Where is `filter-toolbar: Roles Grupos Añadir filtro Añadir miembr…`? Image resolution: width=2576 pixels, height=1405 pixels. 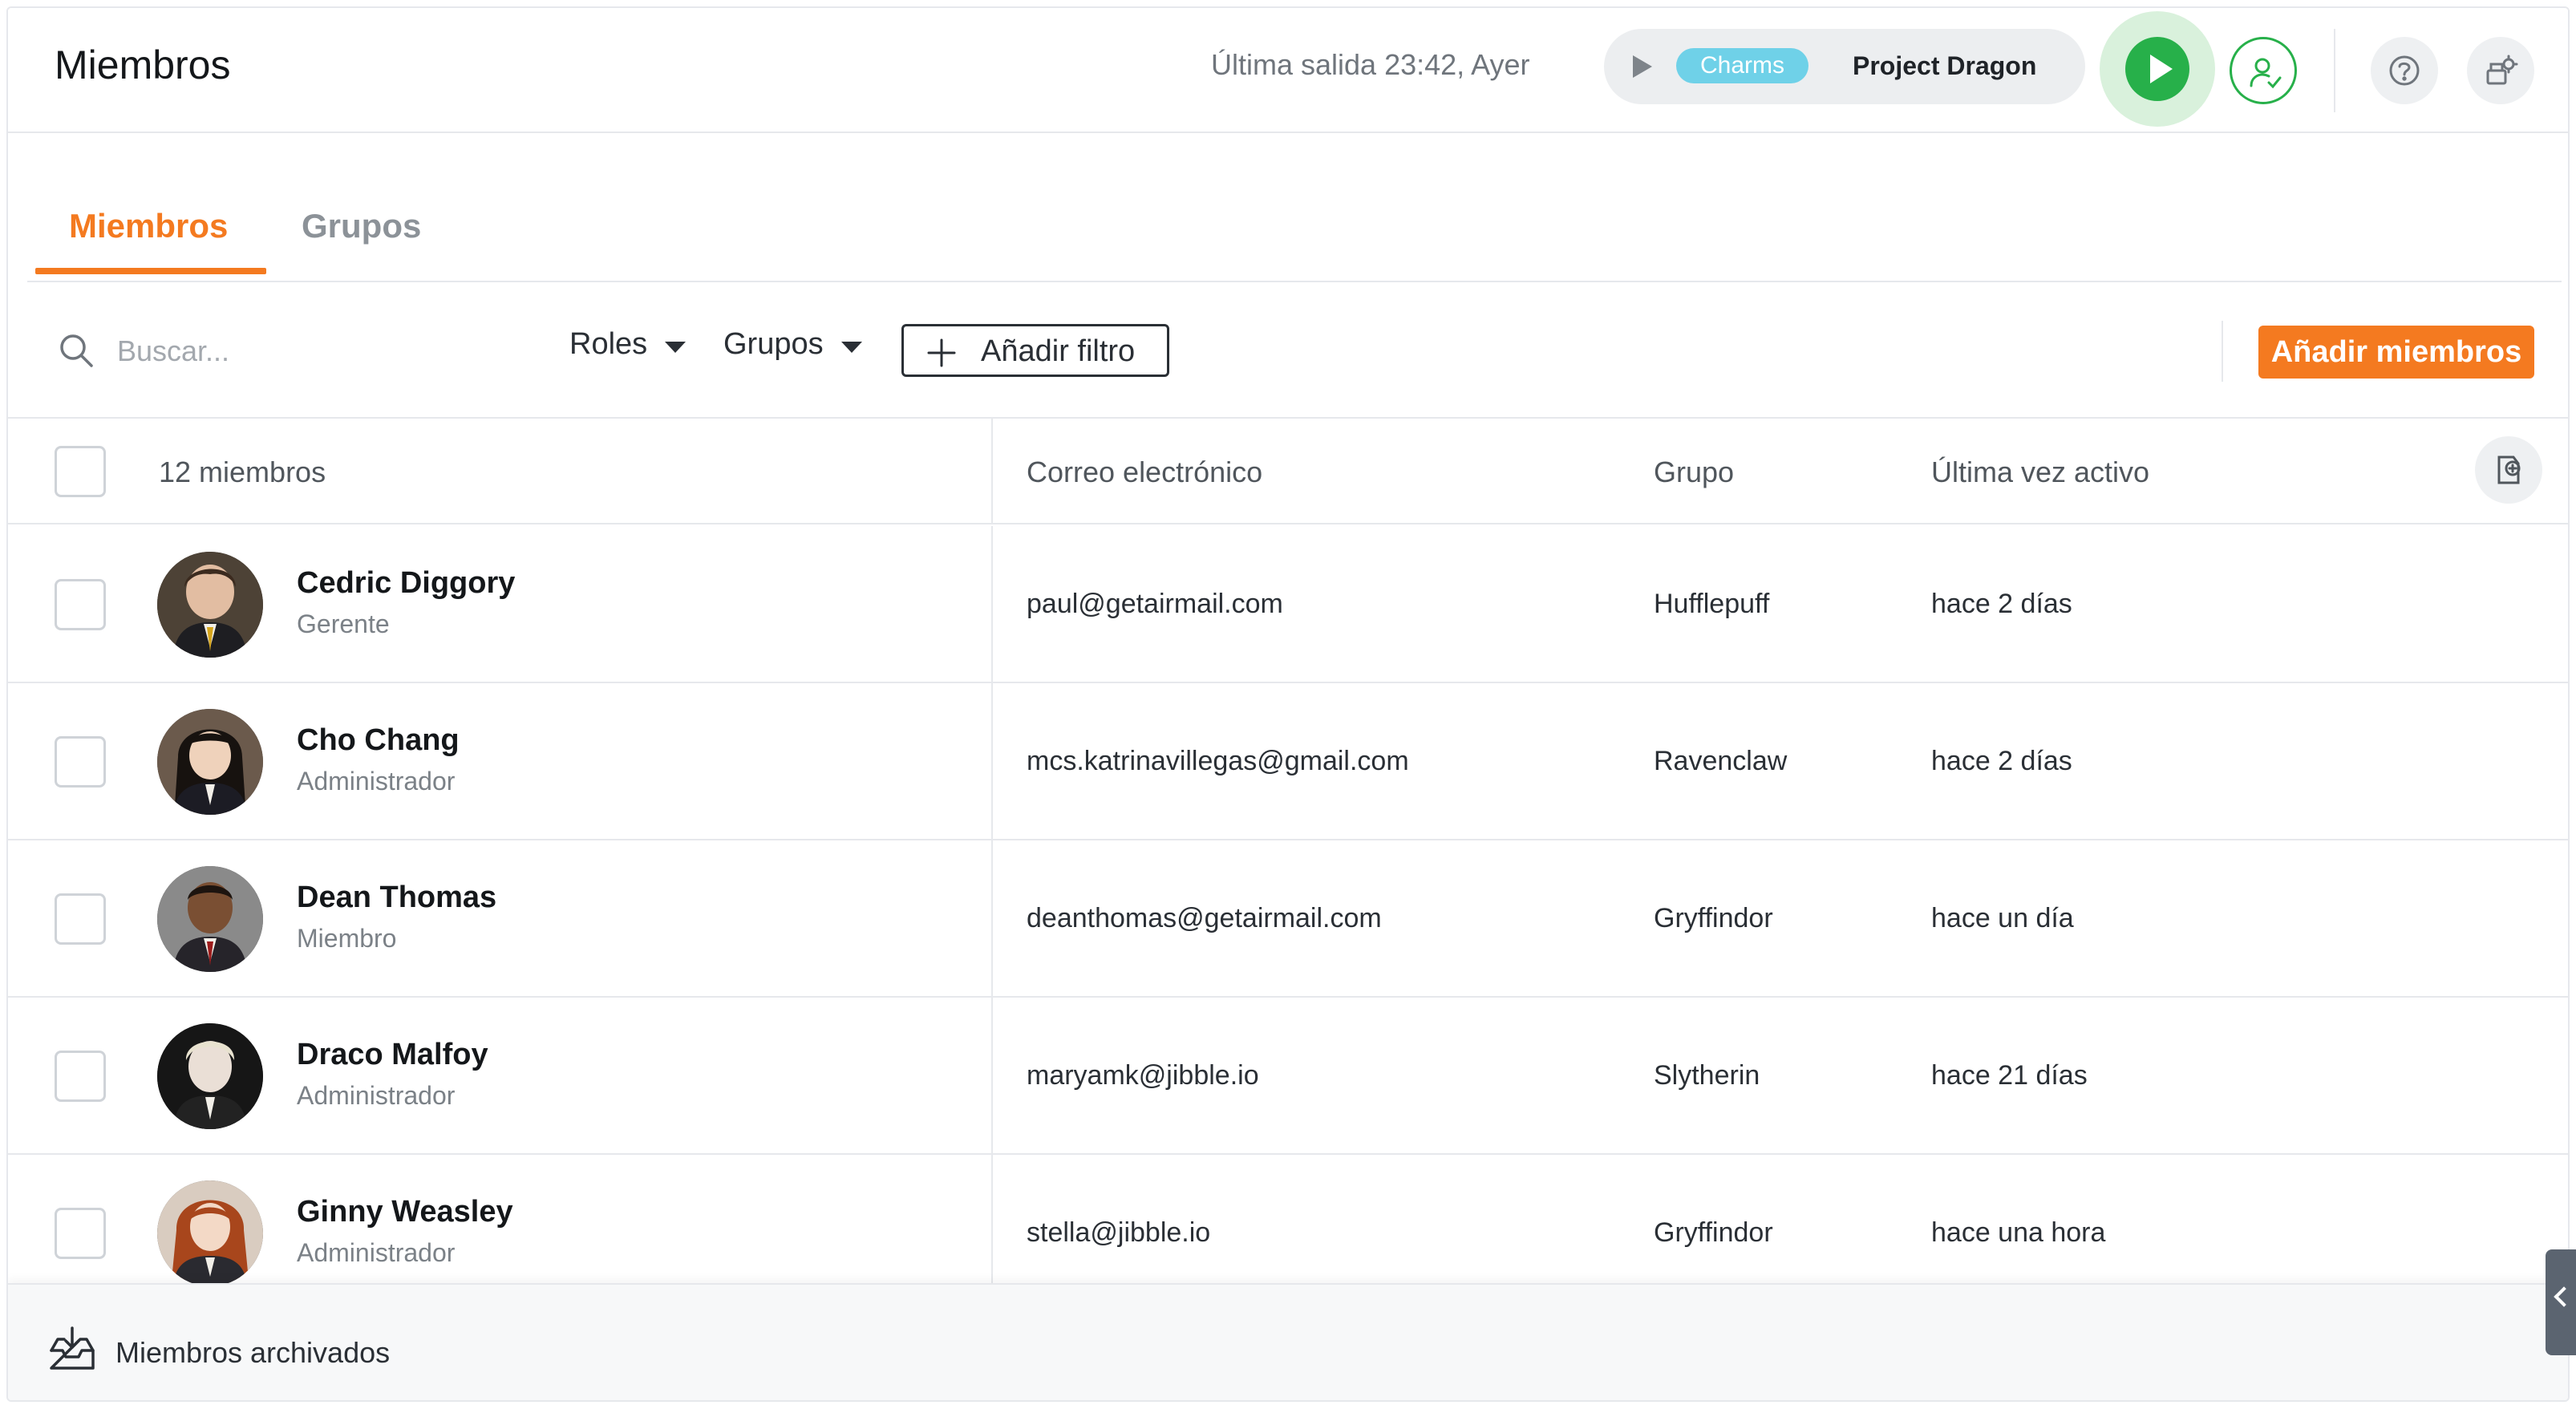 filter-toolbar: Roles Grupos Añadir filtro Añadir miembr… is located at coordinates (1288, 352).